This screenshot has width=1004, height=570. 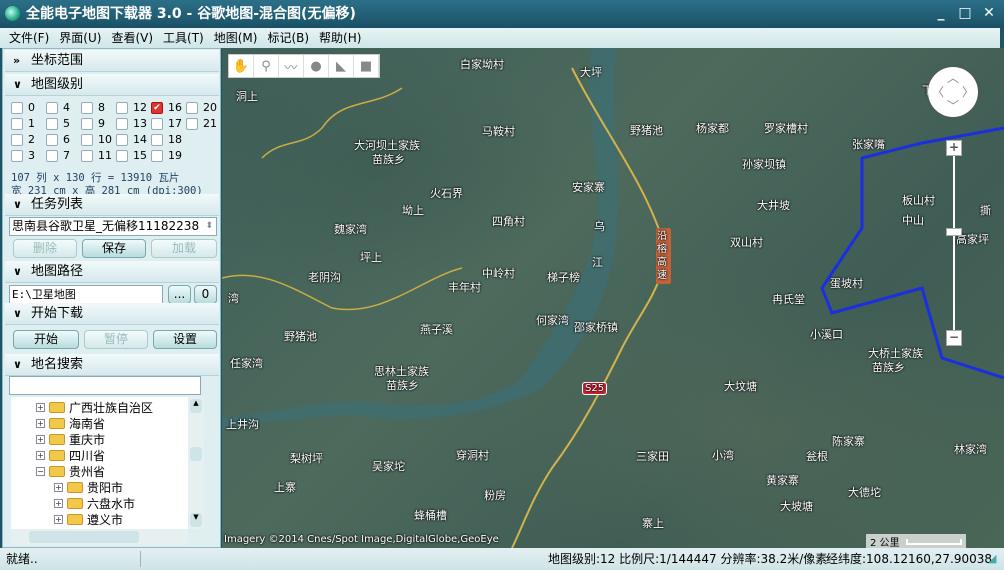 What do you see at coordinates (185, 339) in the screenshot?
I see `settings-button: 设置` at bounding box center [185, 339].